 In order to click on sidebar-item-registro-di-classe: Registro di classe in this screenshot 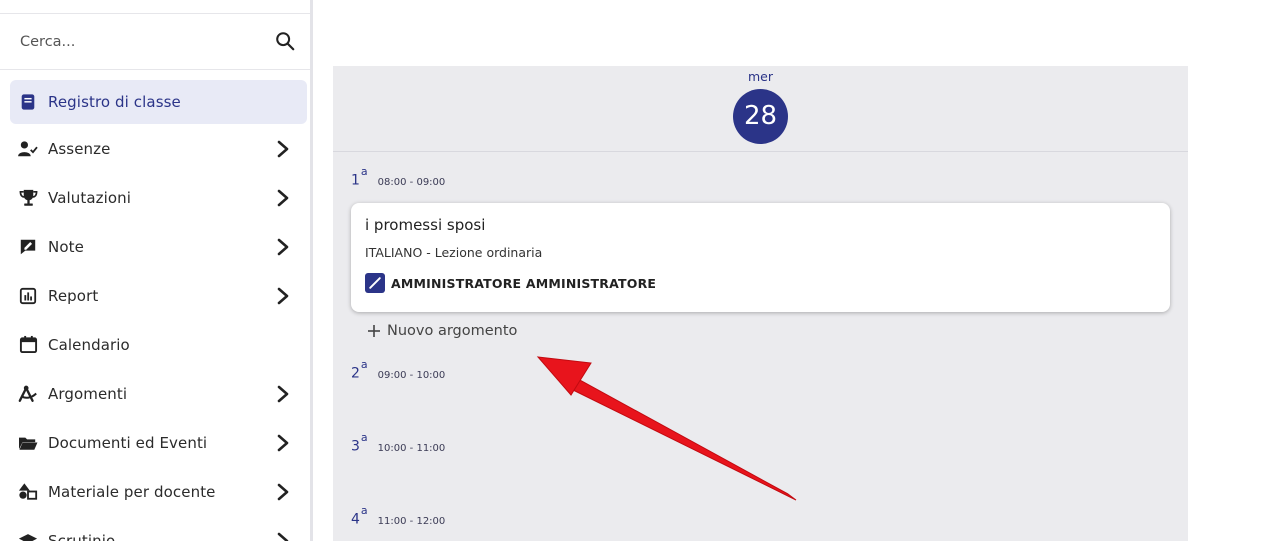, I will do `click(158, 102)`.